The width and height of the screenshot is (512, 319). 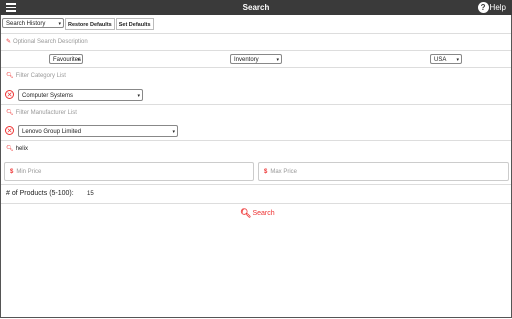 I want to click on min-price-placeholder: Min Price, so click(x=29, y=171).